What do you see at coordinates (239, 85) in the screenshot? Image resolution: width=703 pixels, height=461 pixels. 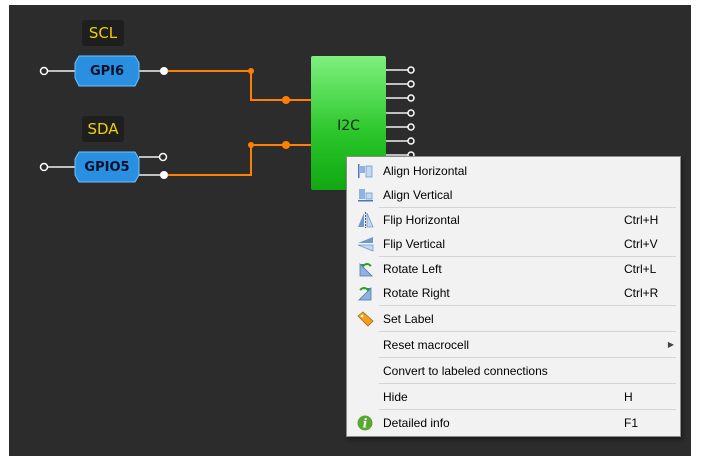 I see `scl-wire` at bounding box center [239, 85].